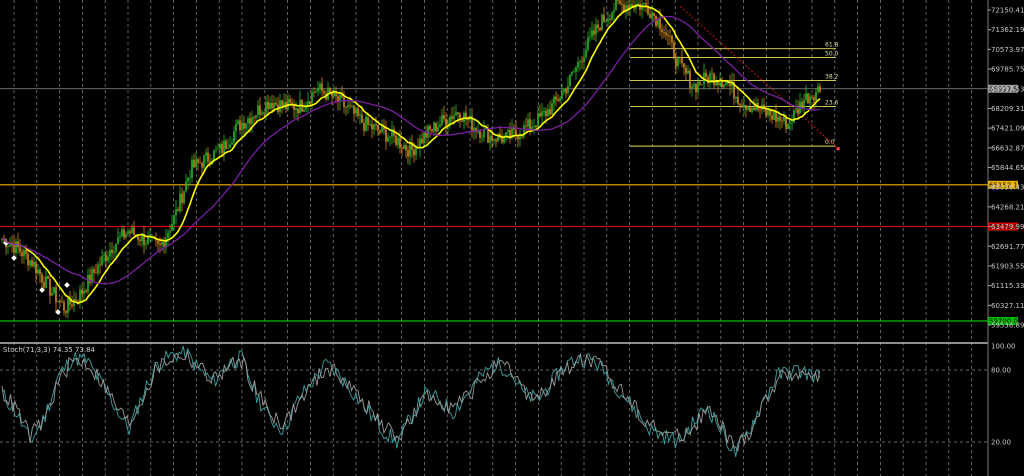 The image size is (1024, 476). What do you see at coordinates (1007, 207) in the screenshot?
I see `price-tick-label: 64268.21` at bounding box center [1007, 207].